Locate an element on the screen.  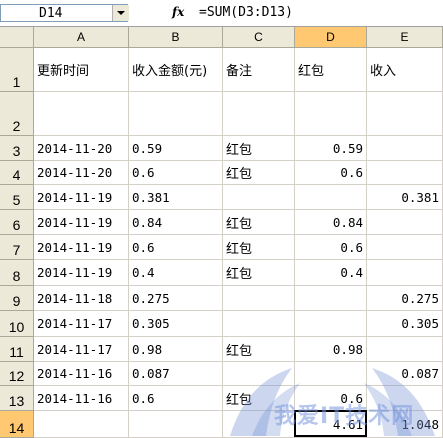
cell-c12 is located at coordinates (259, 374).